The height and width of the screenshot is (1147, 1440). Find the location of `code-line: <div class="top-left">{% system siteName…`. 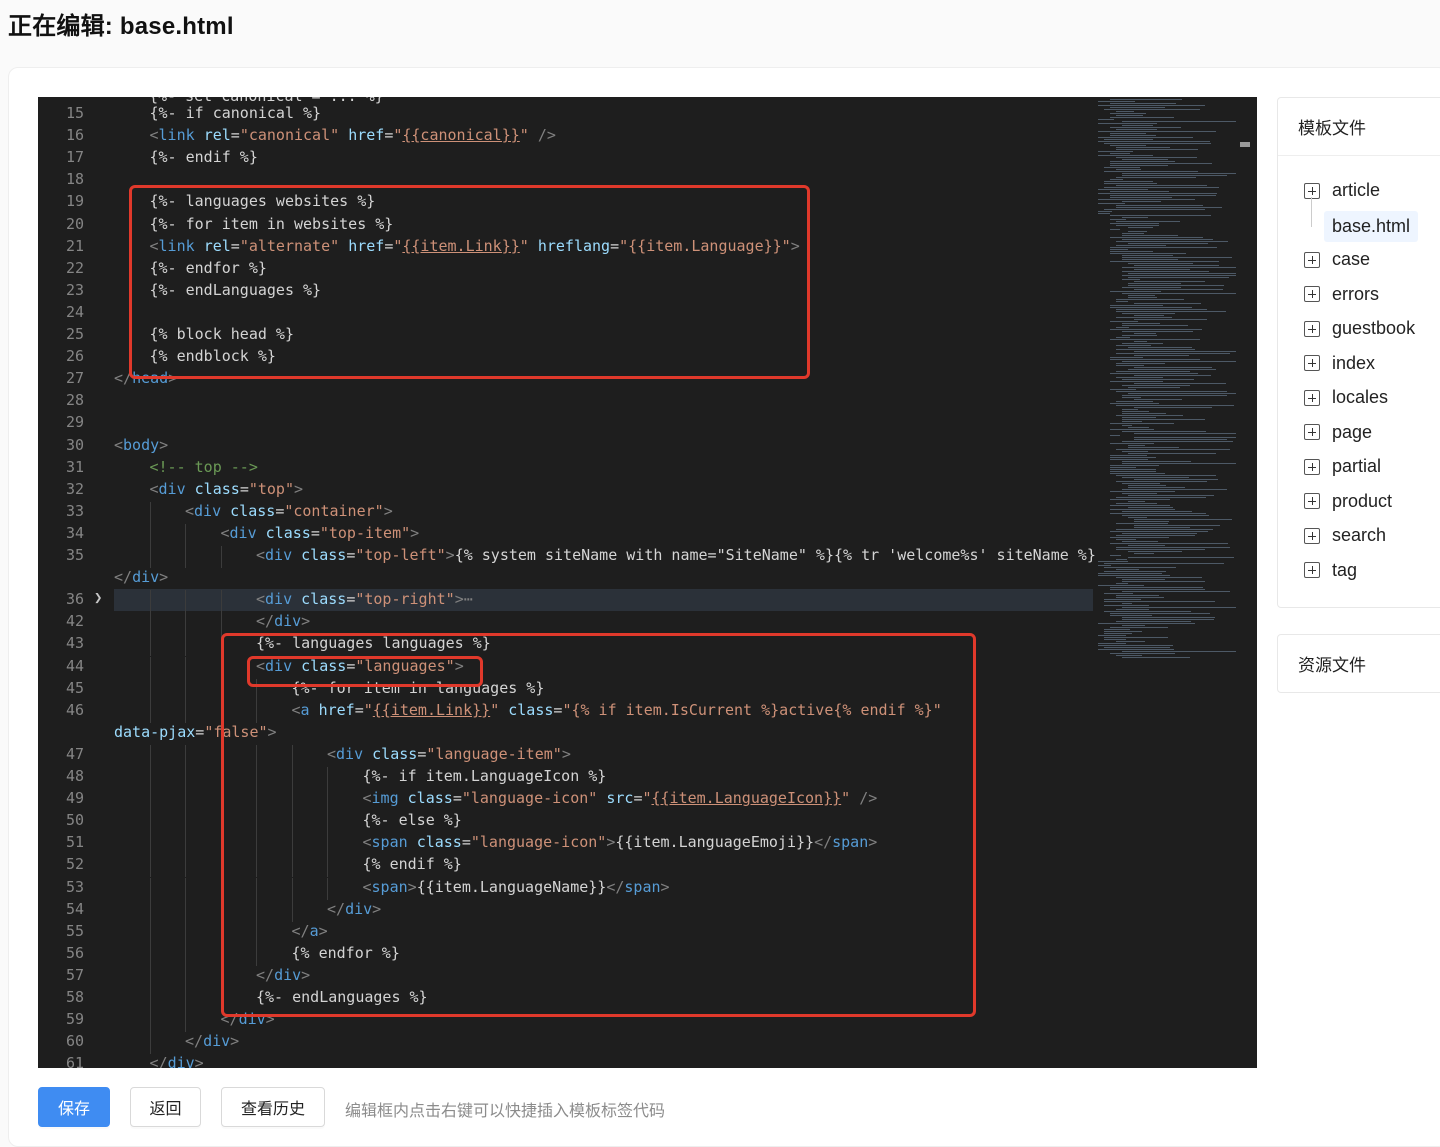

code-line: <div class="top-left">{% system siteName… is located at coordinates (676, 555).